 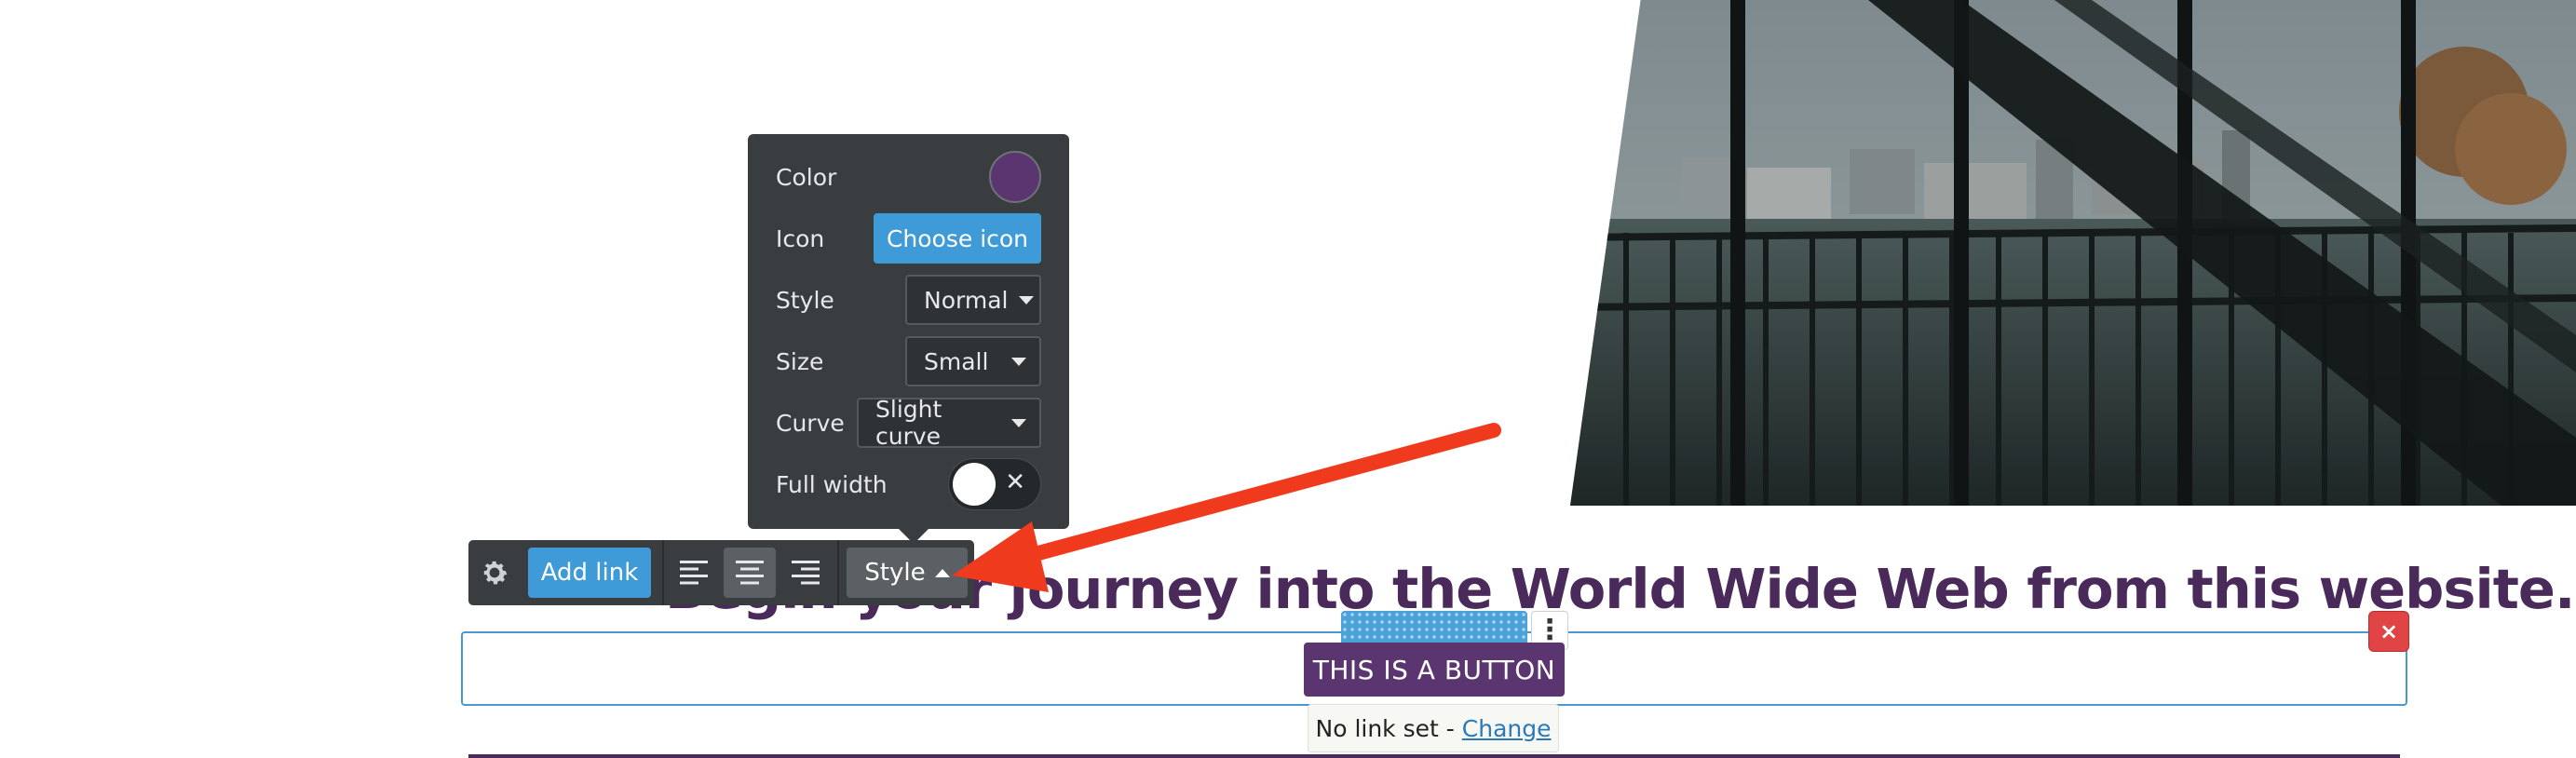 What do you see at coordinates (805, 300) in the screenshot?
I see `style-label: Style` at bounding box center [805, 300].